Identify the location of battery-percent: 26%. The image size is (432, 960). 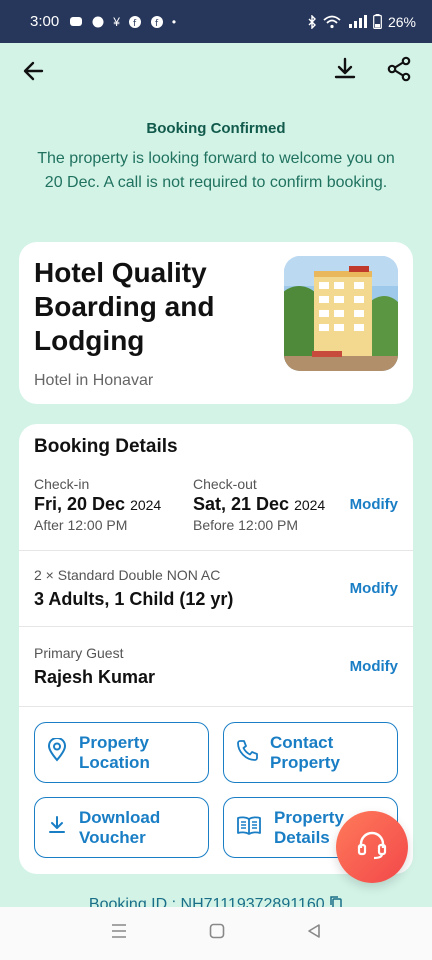
(401, 21).